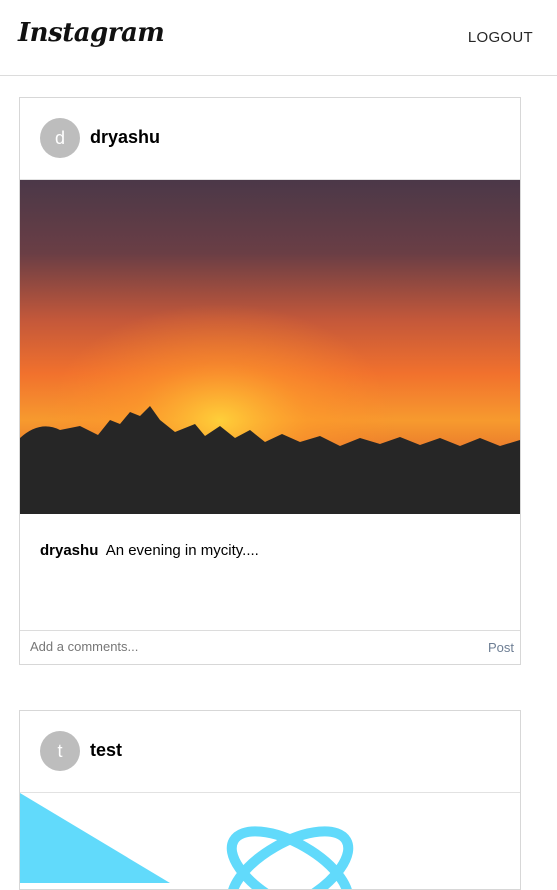 This screenshot has height=890, width=557. I want to click on avatar: t, so click(60, 751).